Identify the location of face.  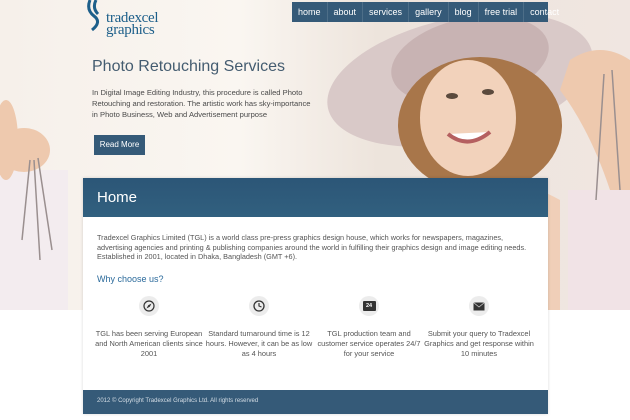
(468, 118).